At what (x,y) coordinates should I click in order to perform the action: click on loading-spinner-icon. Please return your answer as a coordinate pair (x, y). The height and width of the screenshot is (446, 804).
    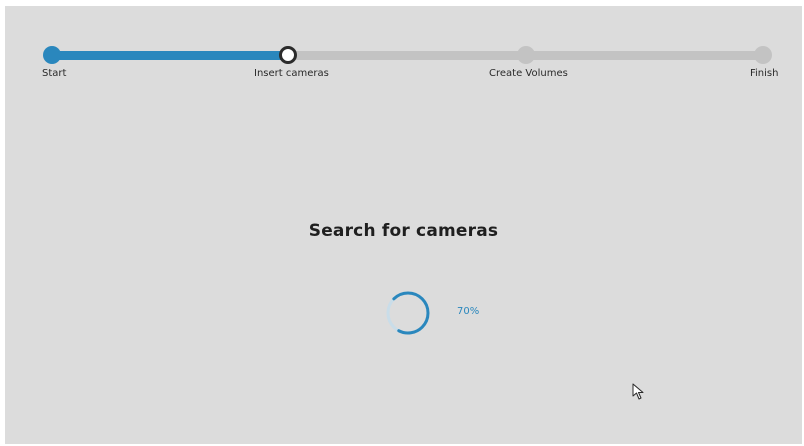
    Looking at the image, I should click on (408, 313).